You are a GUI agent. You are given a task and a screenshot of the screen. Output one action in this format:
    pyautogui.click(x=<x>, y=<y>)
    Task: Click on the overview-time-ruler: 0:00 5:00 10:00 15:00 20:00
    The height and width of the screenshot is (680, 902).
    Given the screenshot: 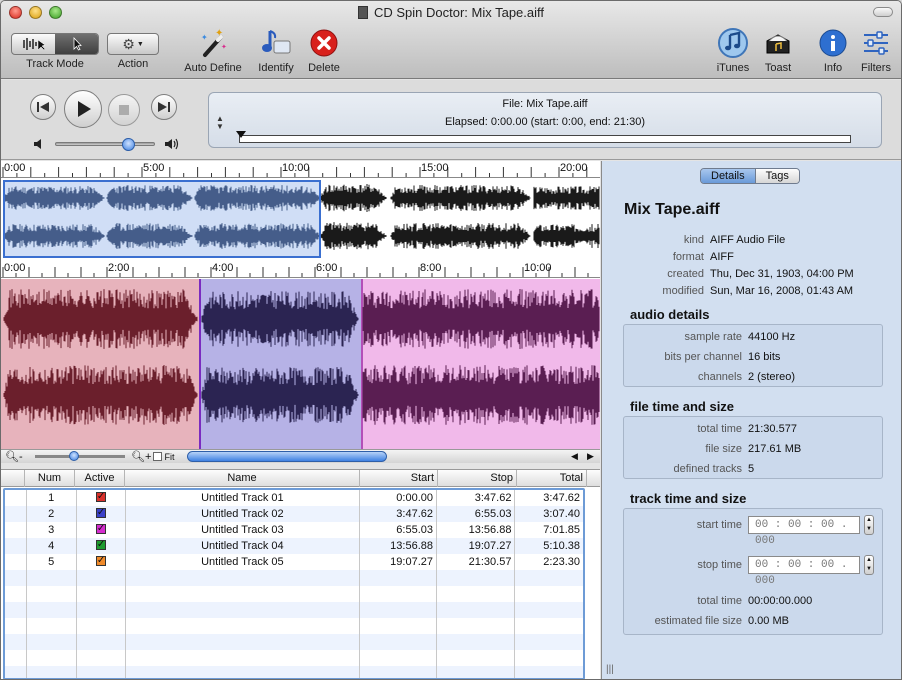 What is the action you would take?
    pyautogui.click(x=300, y=169)
    